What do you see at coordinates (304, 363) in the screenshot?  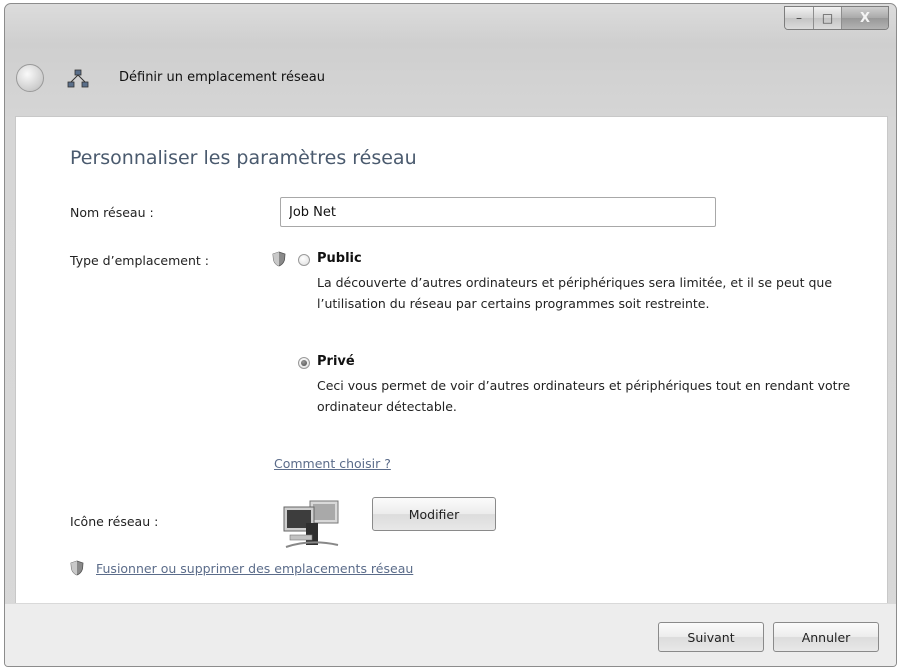 I see `radio-private` at bounding box center [304, 363].